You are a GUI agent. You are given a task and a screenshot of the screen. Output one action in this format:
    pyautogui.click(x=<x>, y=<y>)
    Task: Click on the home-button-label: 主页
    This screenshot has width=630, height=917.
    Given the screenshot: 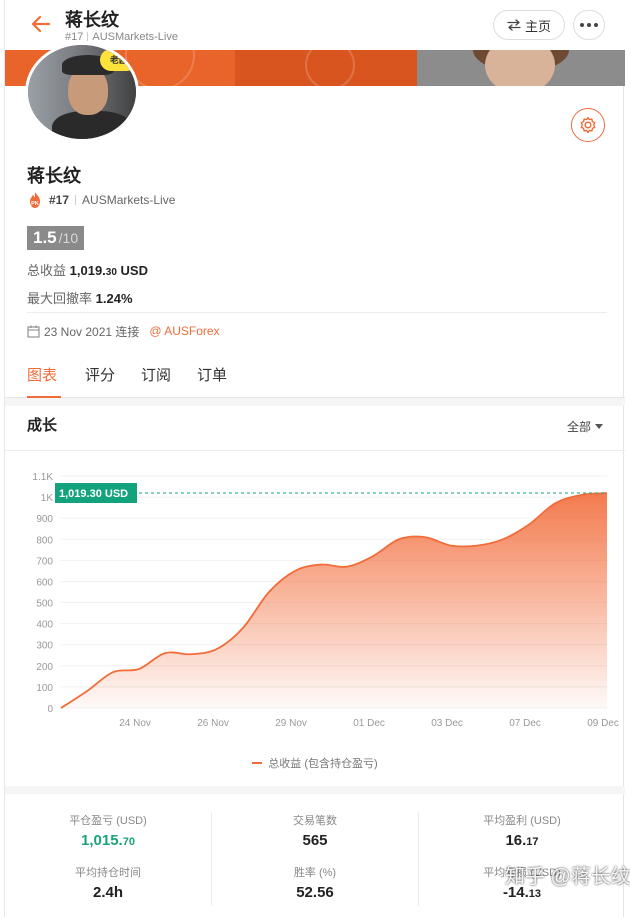 What is the action you would take?
    pyautogui.click(x=537, y=26)
    